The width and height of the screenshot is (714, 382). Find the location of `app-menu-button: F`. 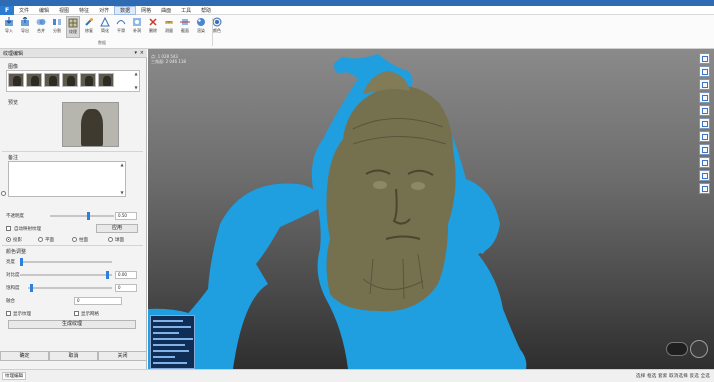

app-menu-button: F is located at coordinates (7, 10).